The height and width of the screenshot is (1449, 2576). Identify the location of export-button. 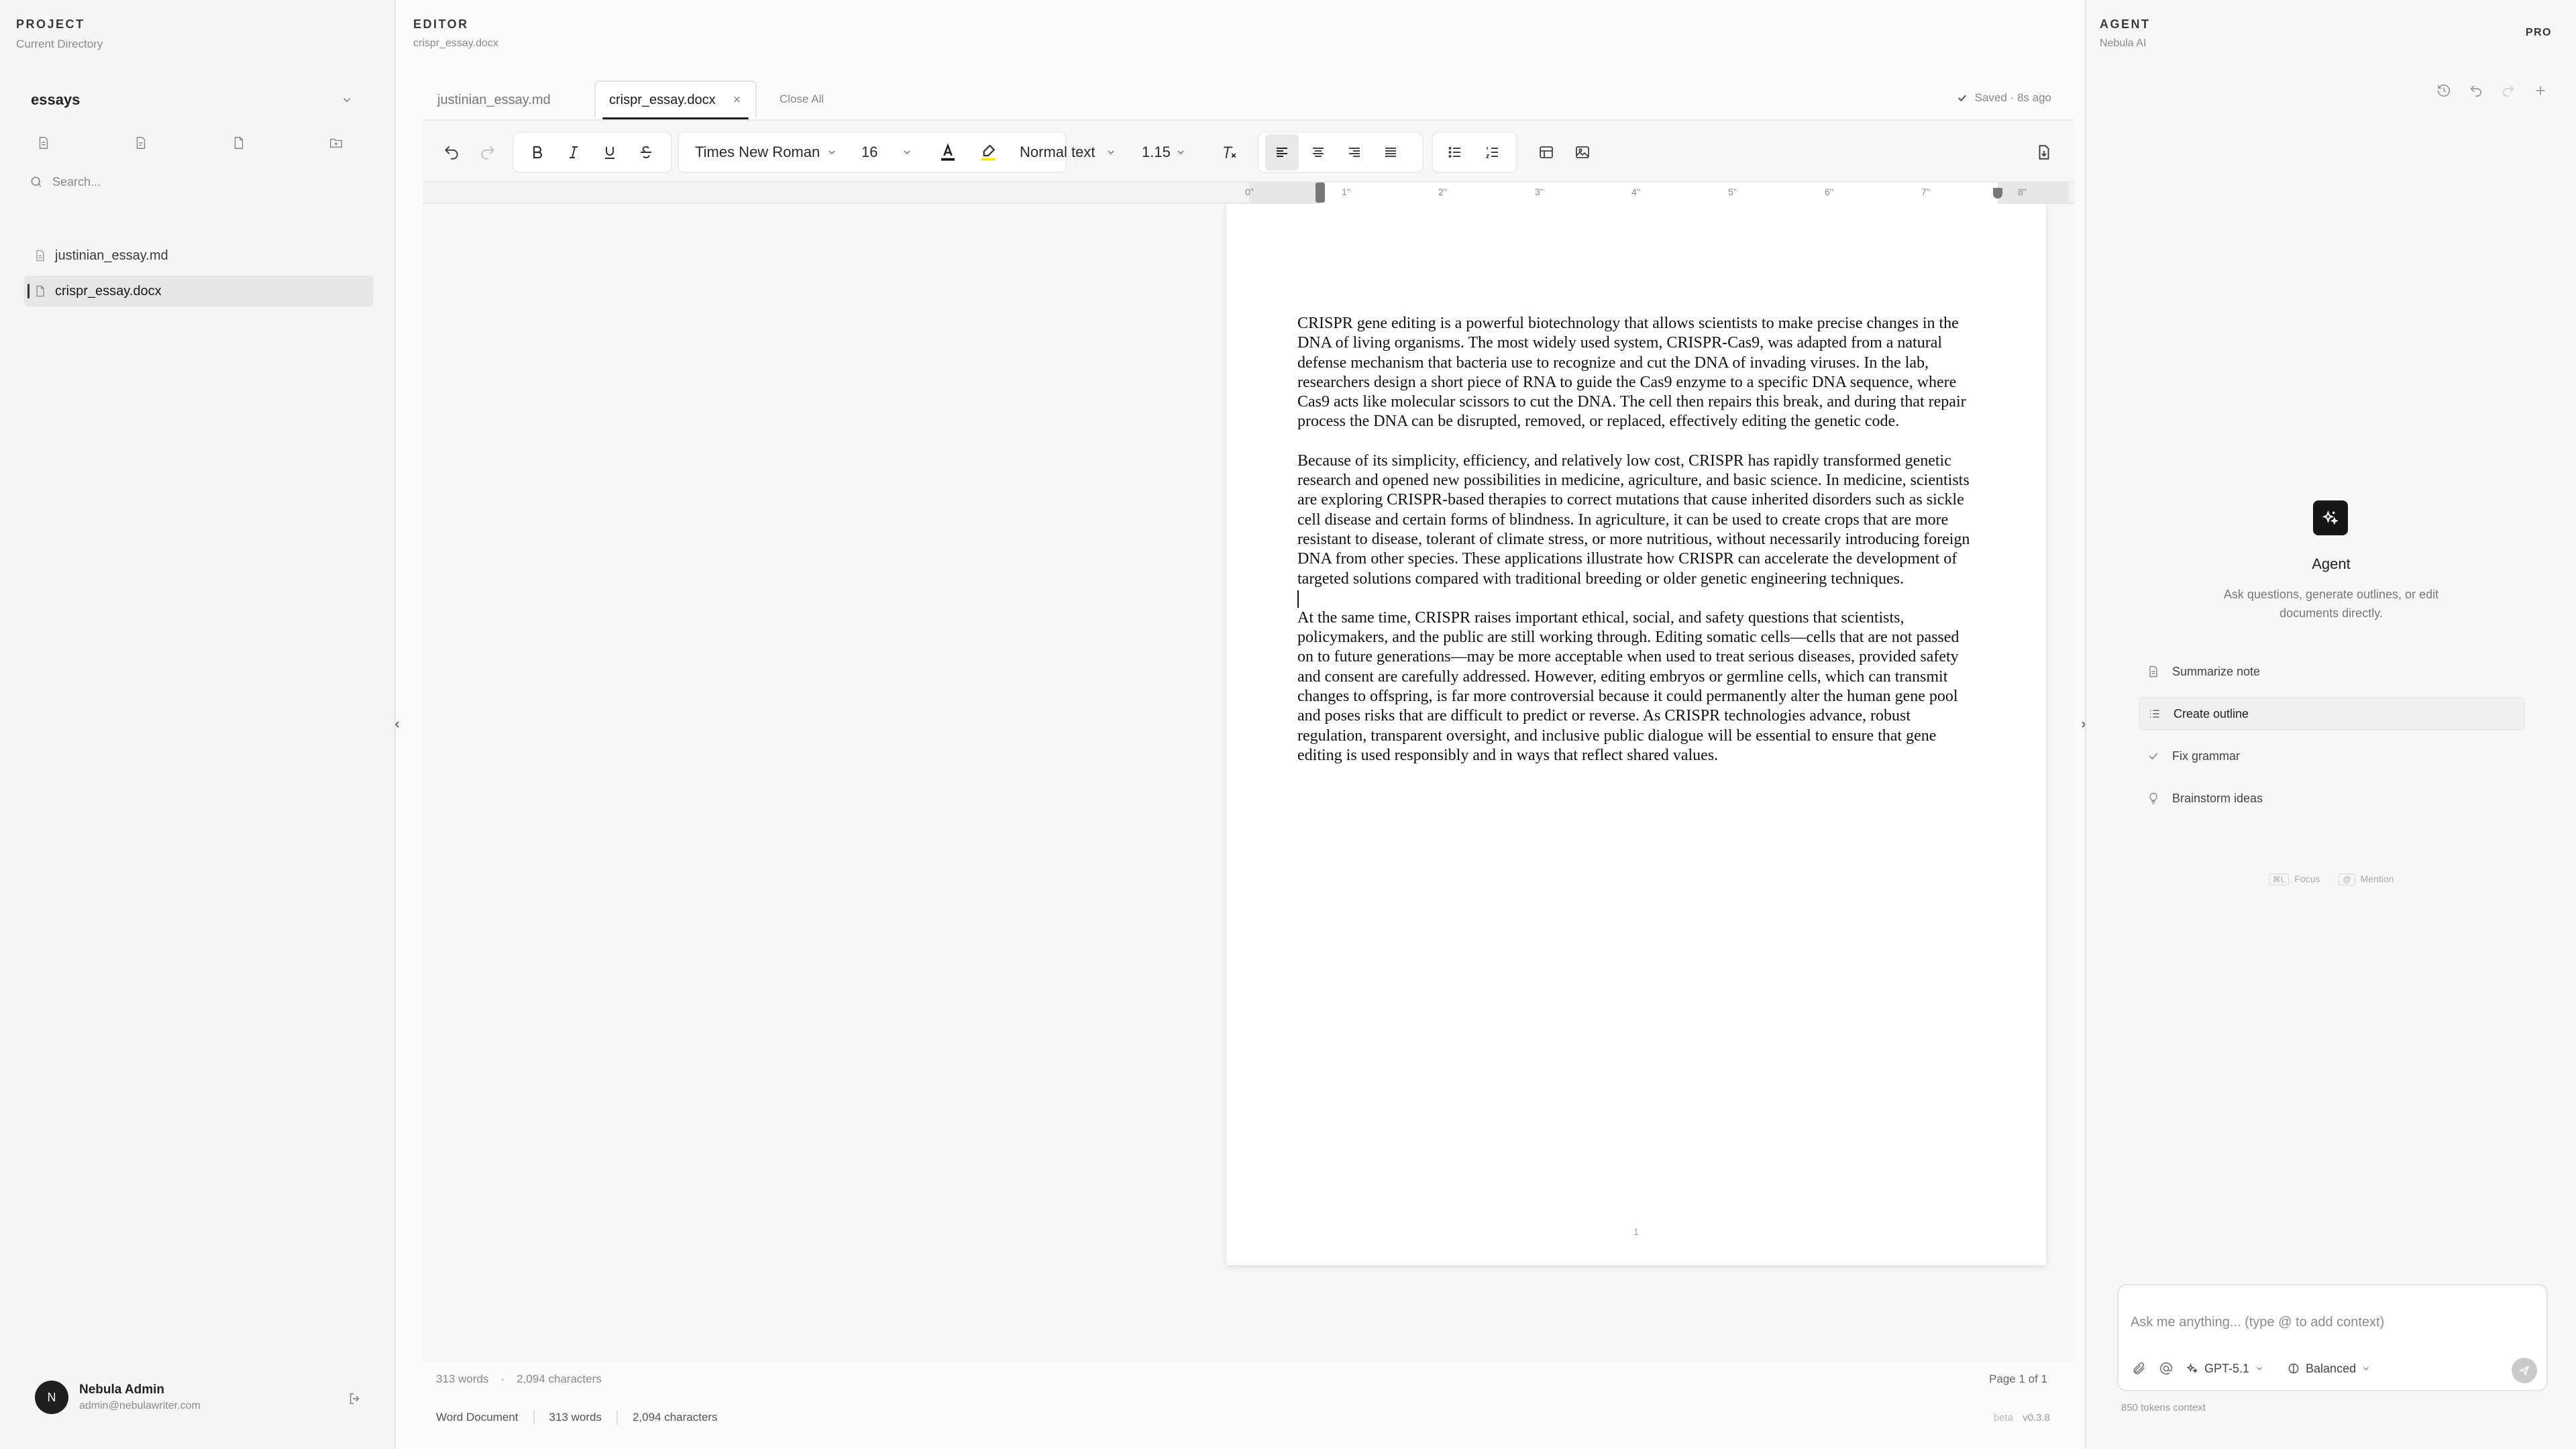
(2044, 152).